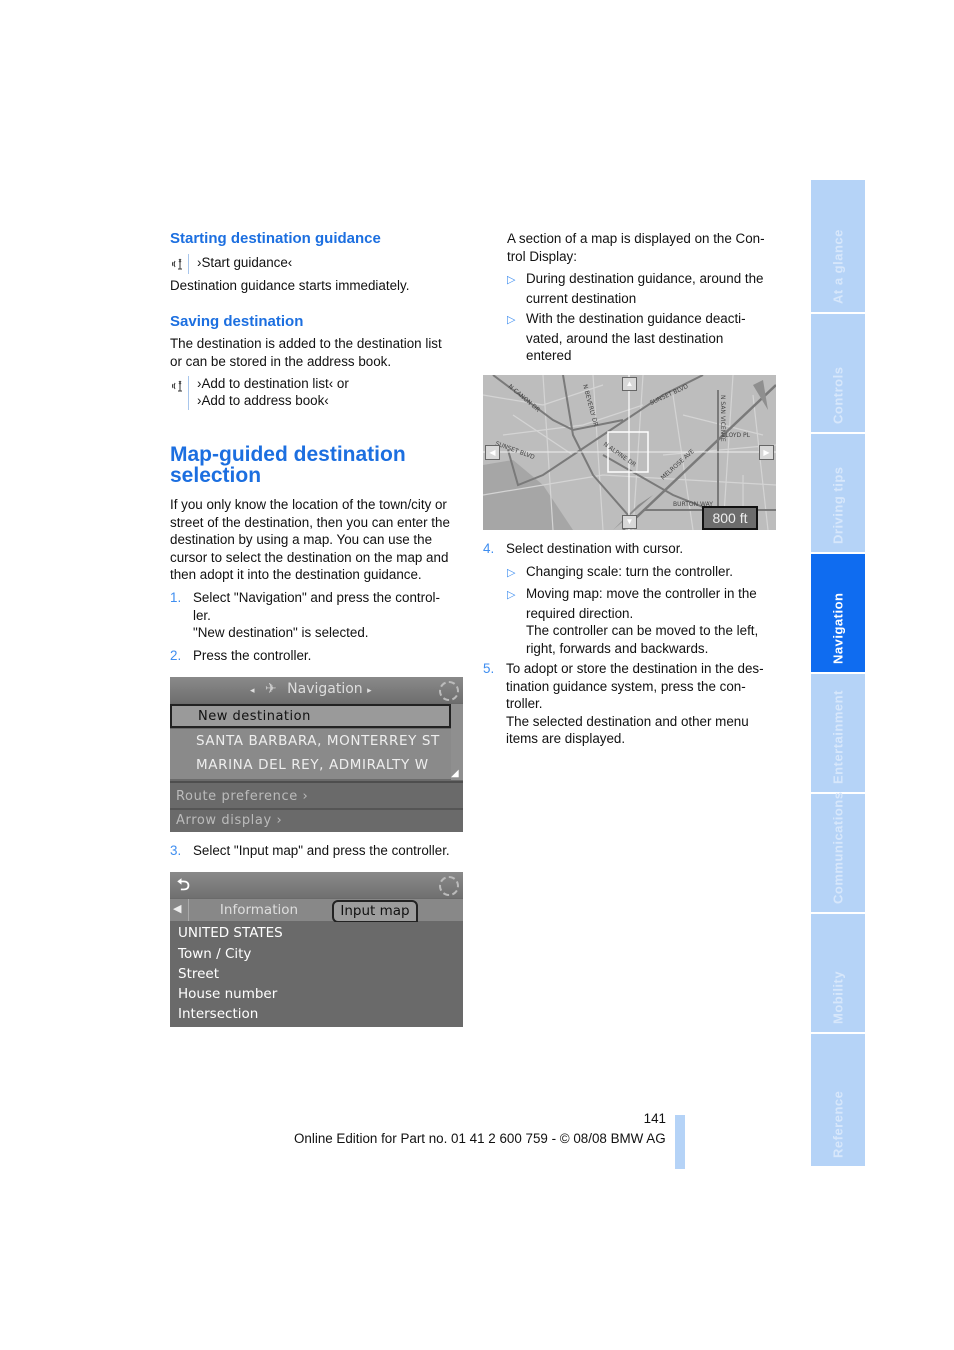  What do you see at coordinates (549, 356) in the screenshot?
I see `bullet-text: entered` at bounding box center [549, 356].